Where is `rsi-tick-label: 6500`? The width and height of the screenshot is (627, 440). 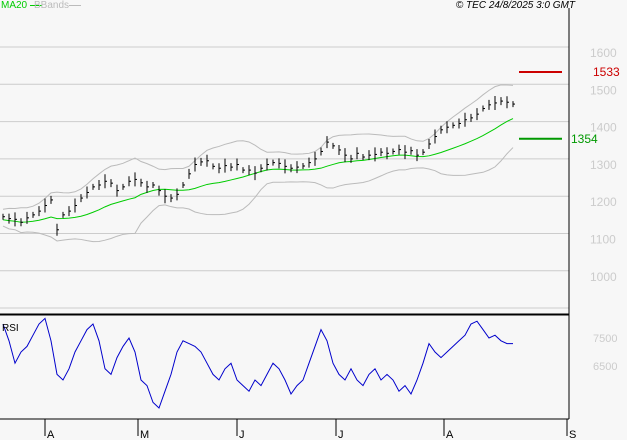
rsi-tick-label: 6500 is located at coordinates (605, 367).